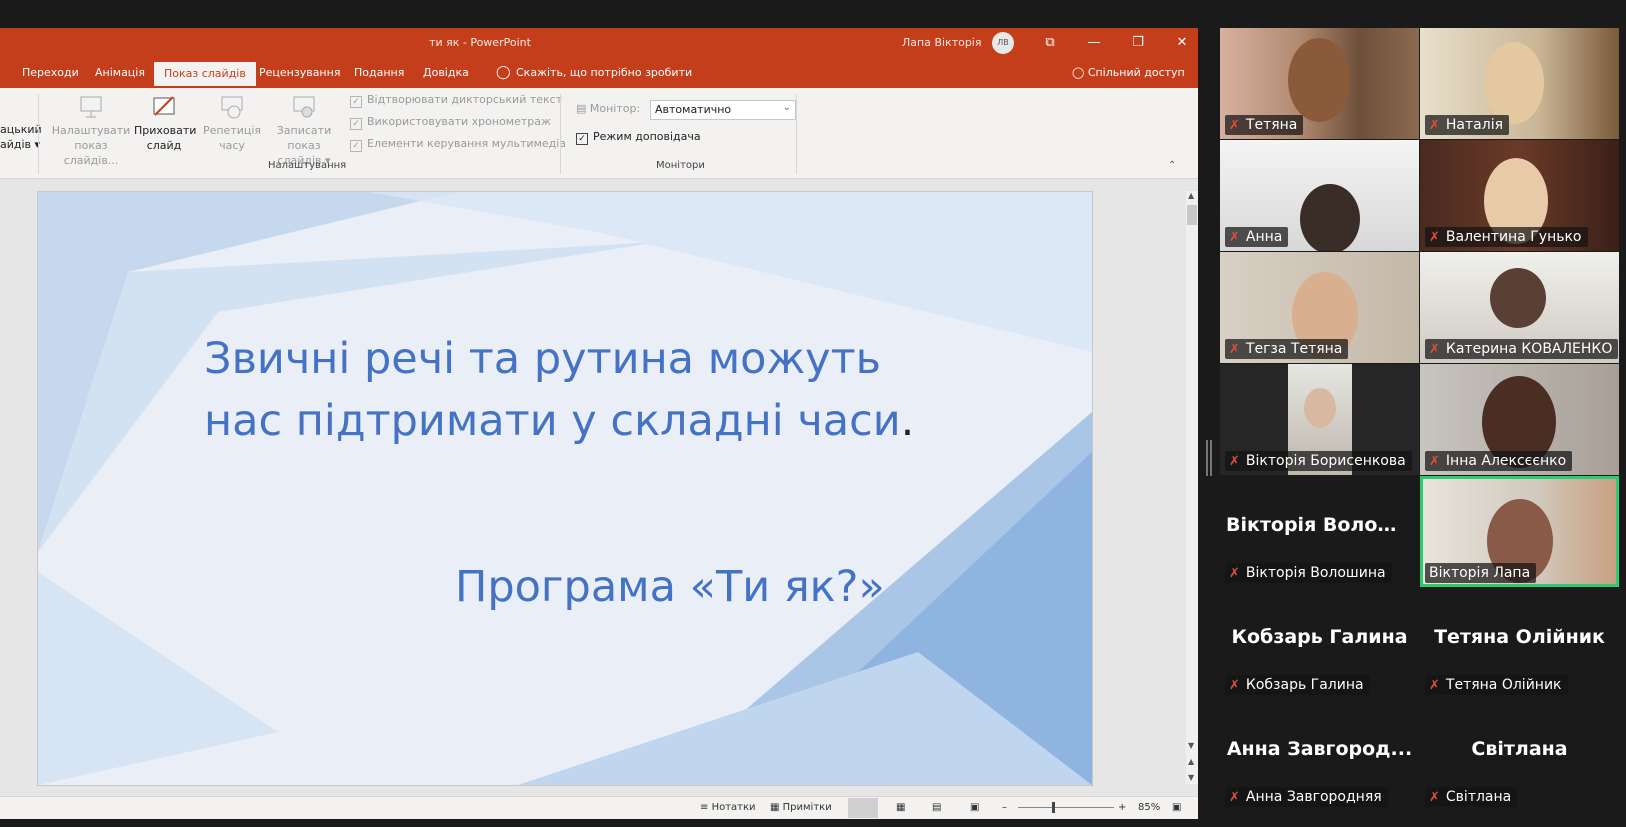  What do you see at coordinates (1514, 83) in the screenshot?
I see `video-feed` at bounding box center [1514, 83].